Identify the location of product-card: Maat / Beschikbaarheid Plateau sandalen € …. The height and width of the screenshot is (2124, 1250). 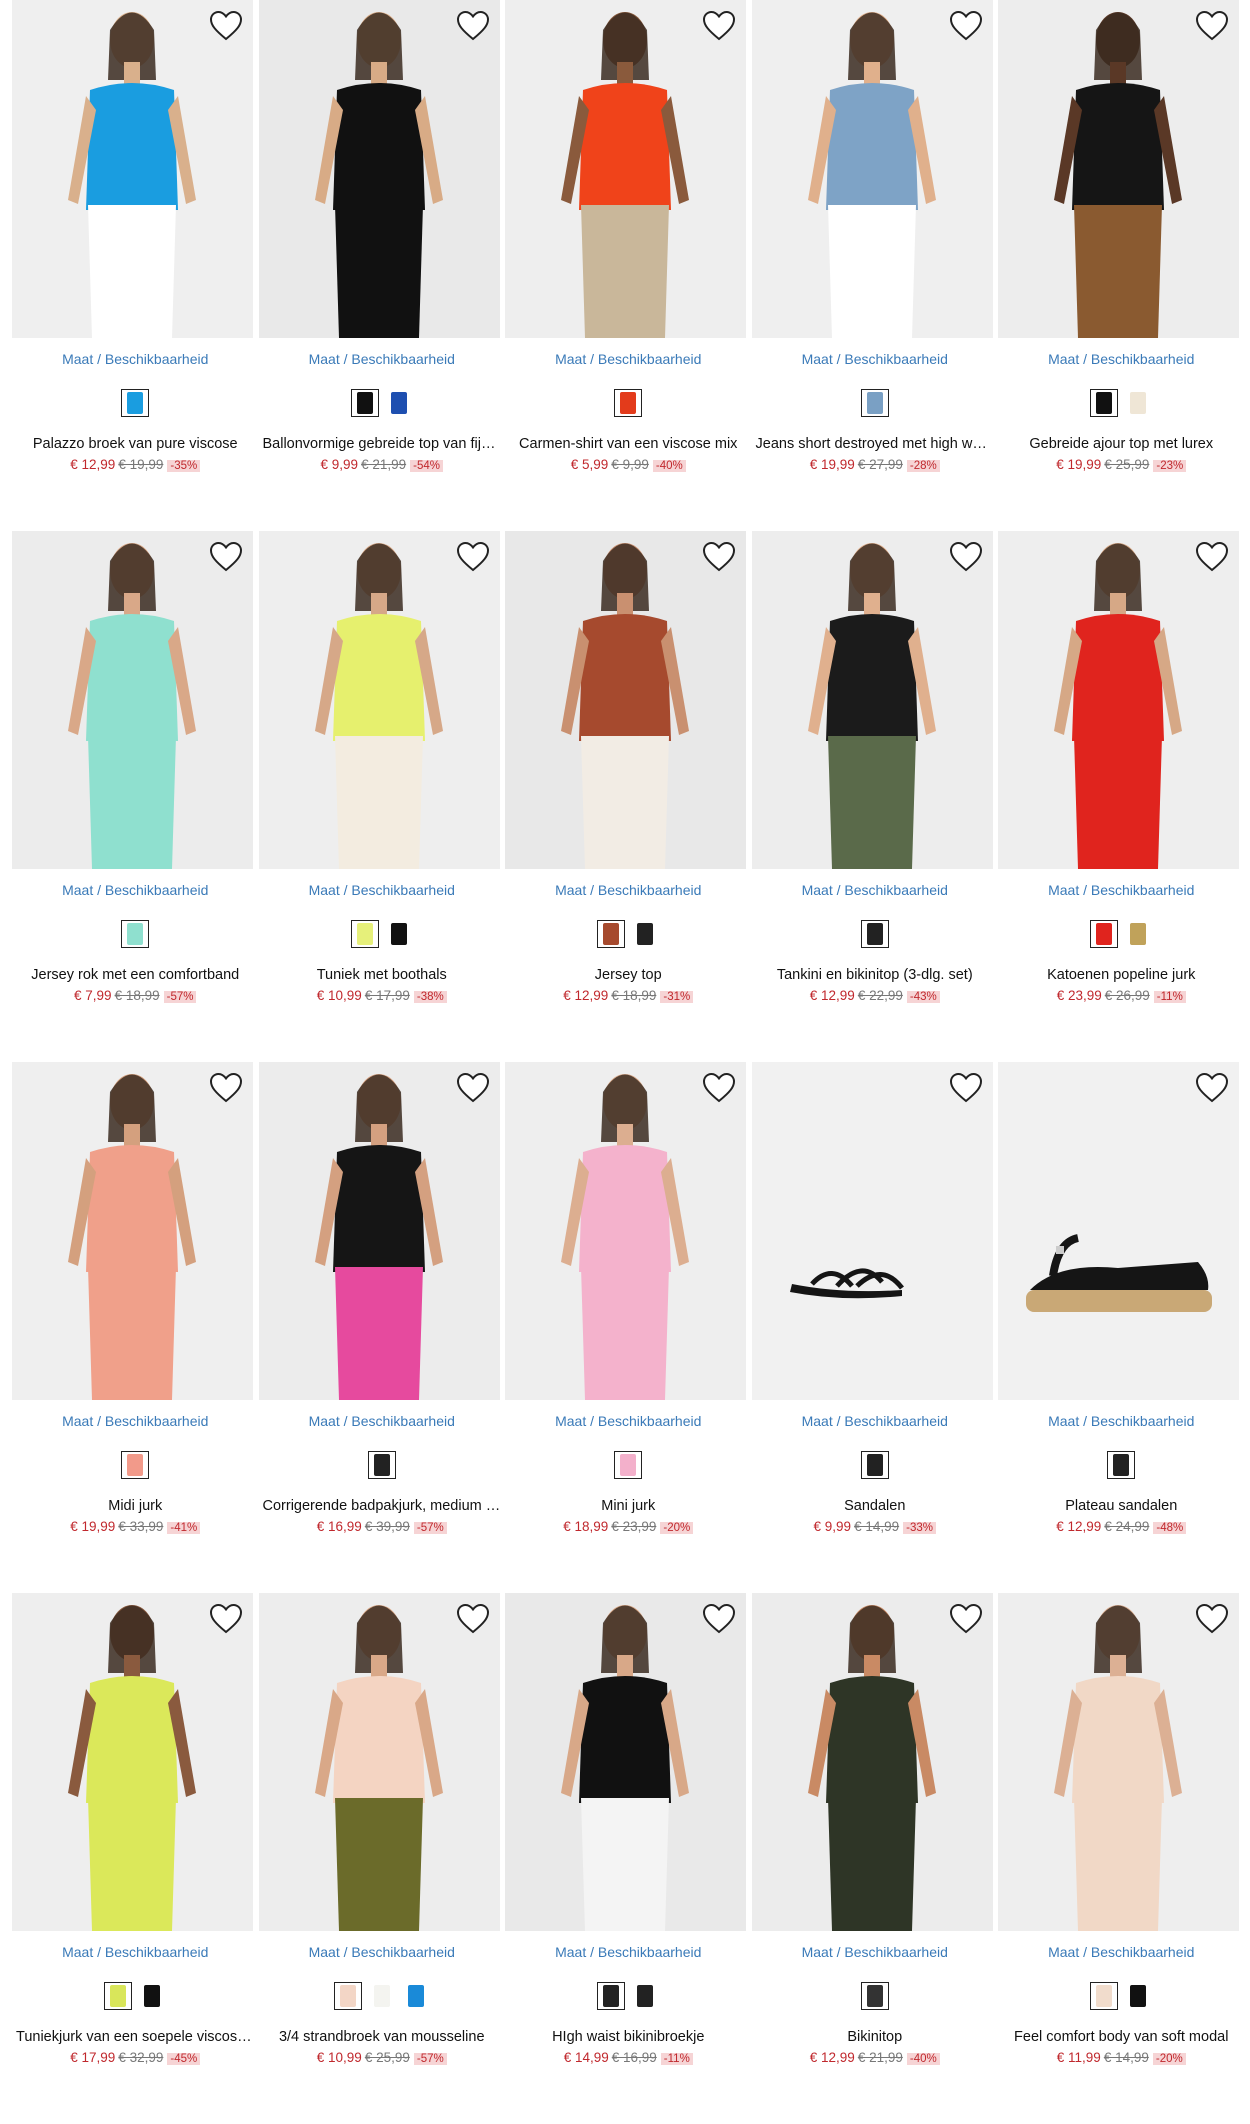
(1121, 1299).